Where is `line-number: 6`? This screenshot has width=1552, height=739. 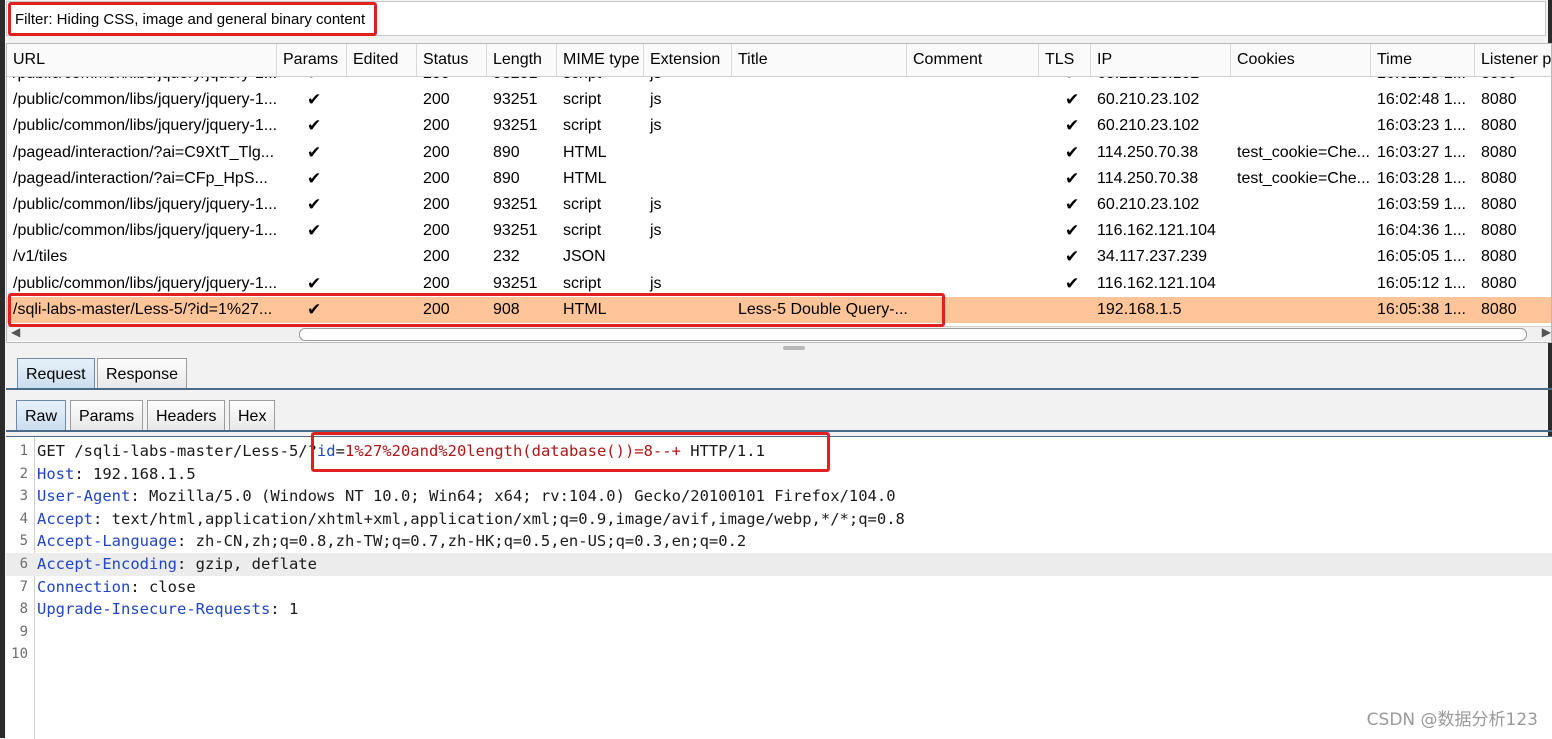 line-number: 6 is located at coordinates (23, 564).